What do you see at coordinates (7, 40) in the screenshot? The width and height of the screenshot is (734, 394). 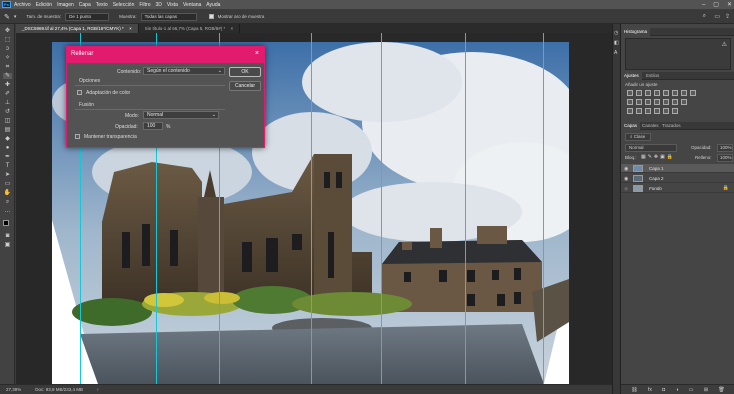 I see `marquee-tool-icon: ⬚` at bounding box center [7, 40].